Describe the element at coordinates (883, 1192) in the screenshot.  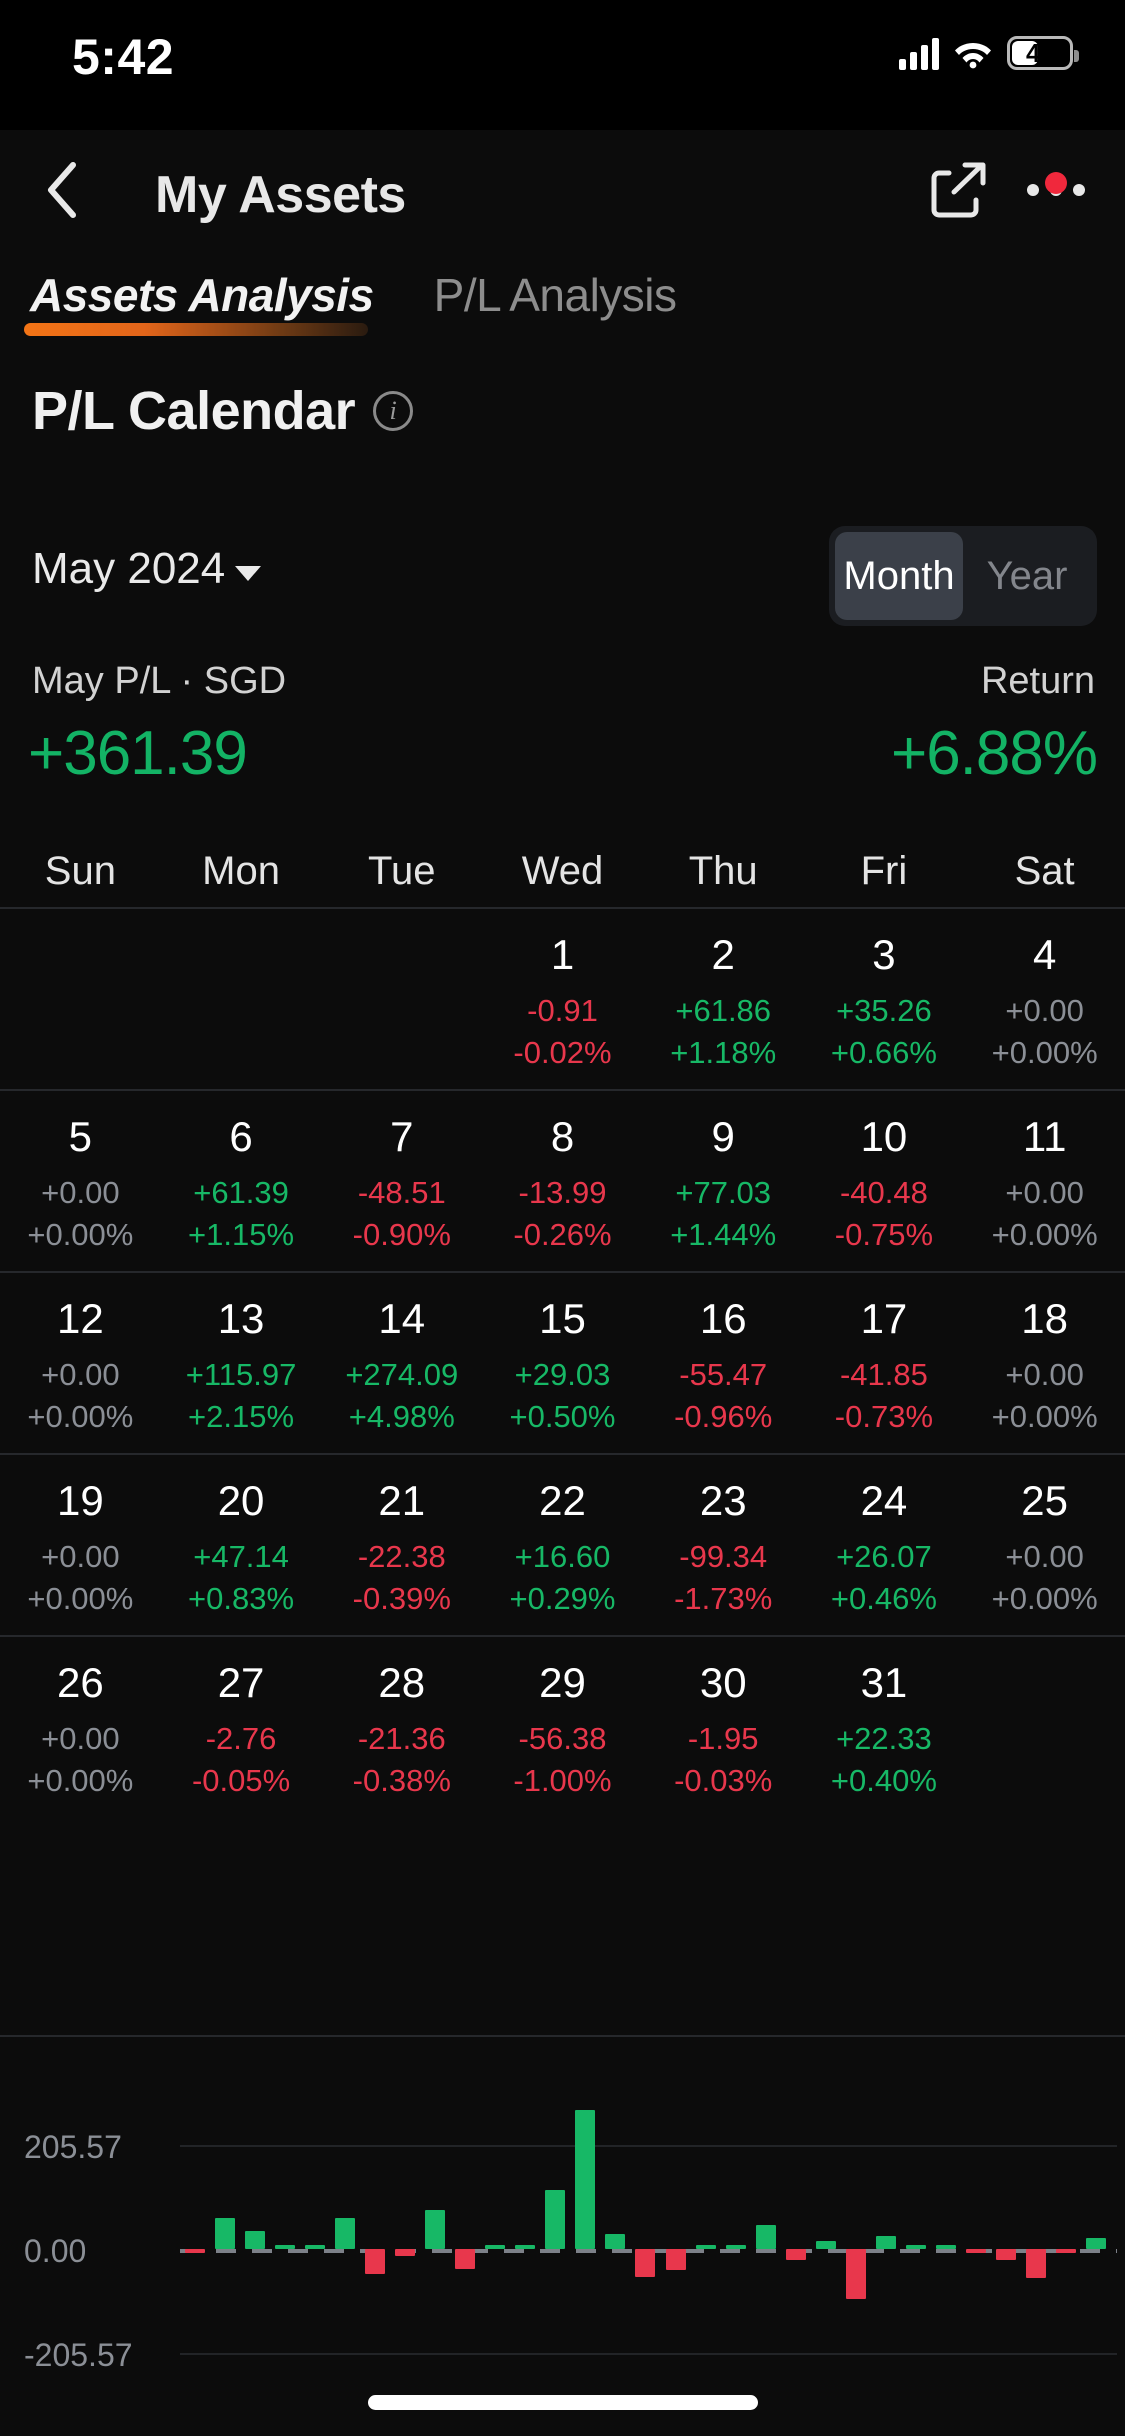
I see `calendar-day-amount: -40.48` at that location.